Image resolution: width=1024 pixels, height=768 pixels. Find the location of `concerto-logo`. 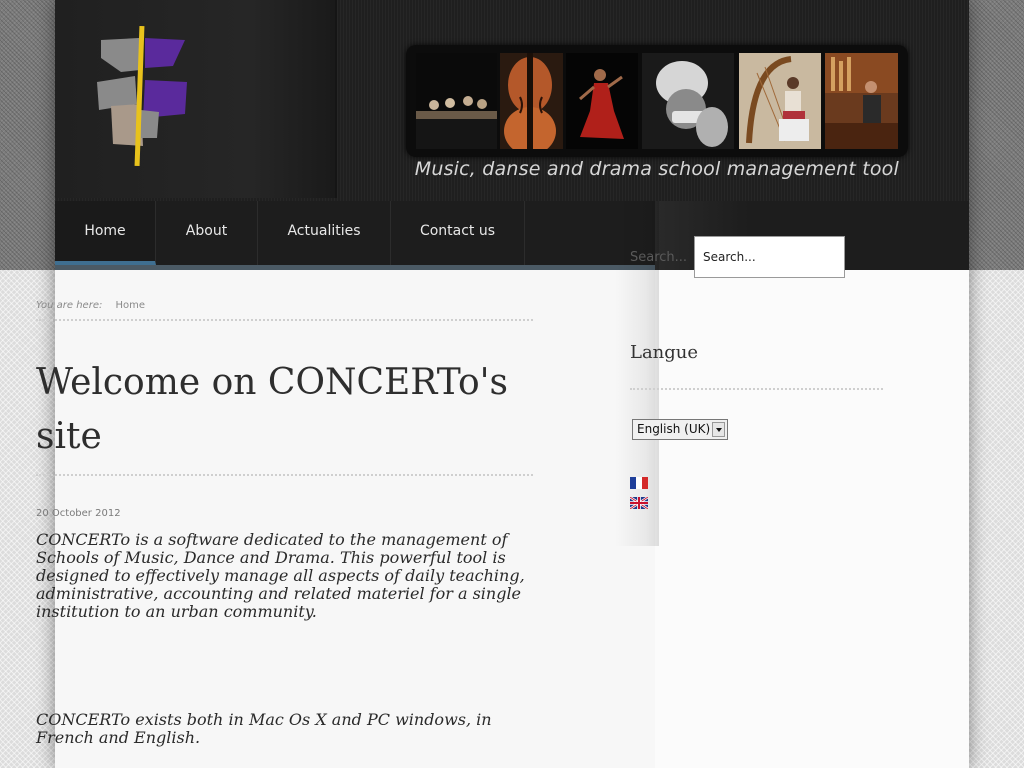

concerto-logo is located at coordinates (143, 98).